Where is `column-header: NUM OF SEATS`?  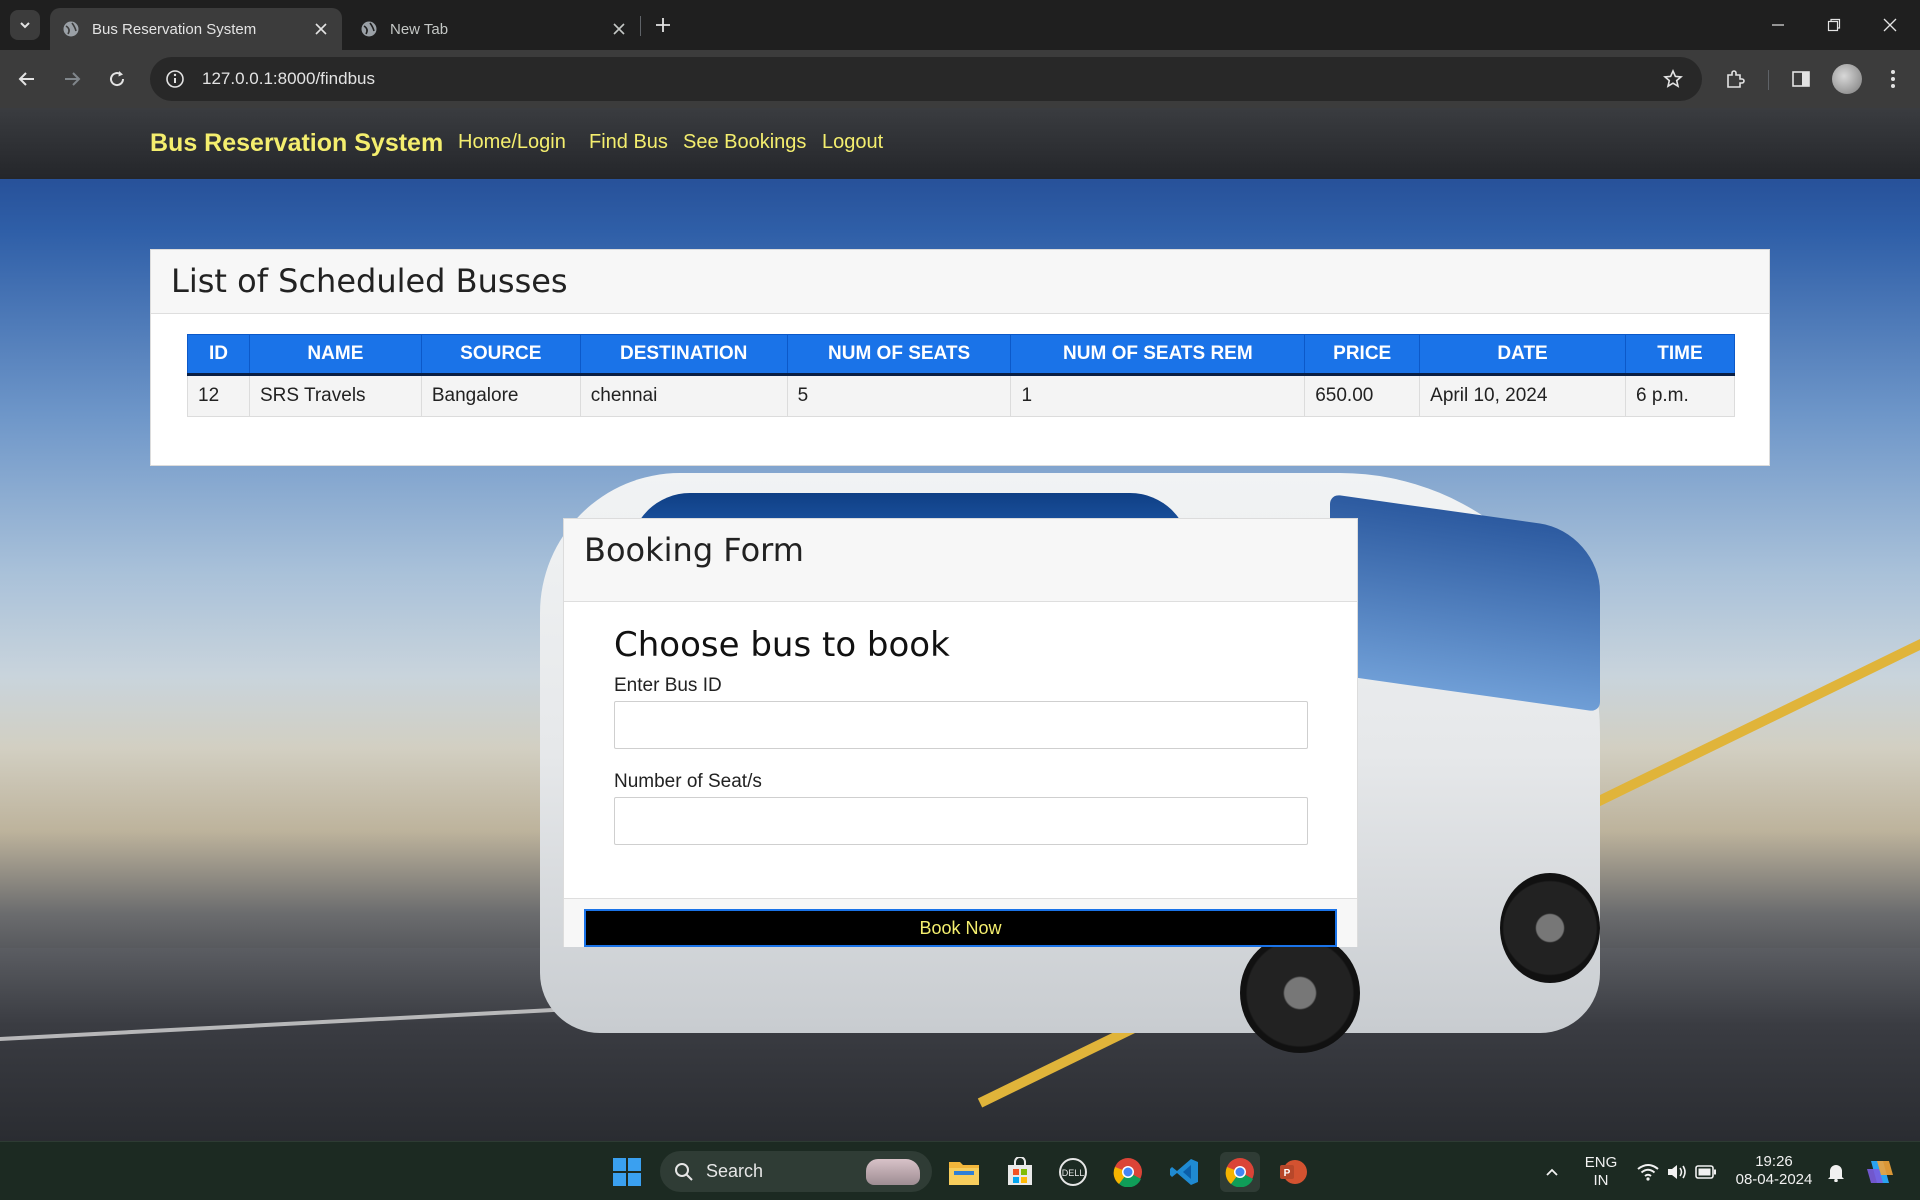
column-header: NUM OF SEATS is located at coordinates (899, 355).